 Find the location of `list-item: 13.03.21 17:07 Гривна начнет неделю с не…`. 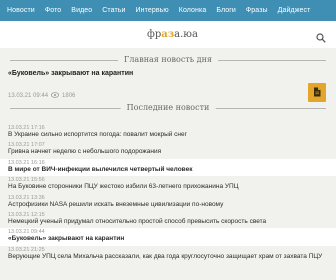

list-item: 13.03.21 17:07 Гривна начнет неделю с не… is located at coordinates (168, 149).